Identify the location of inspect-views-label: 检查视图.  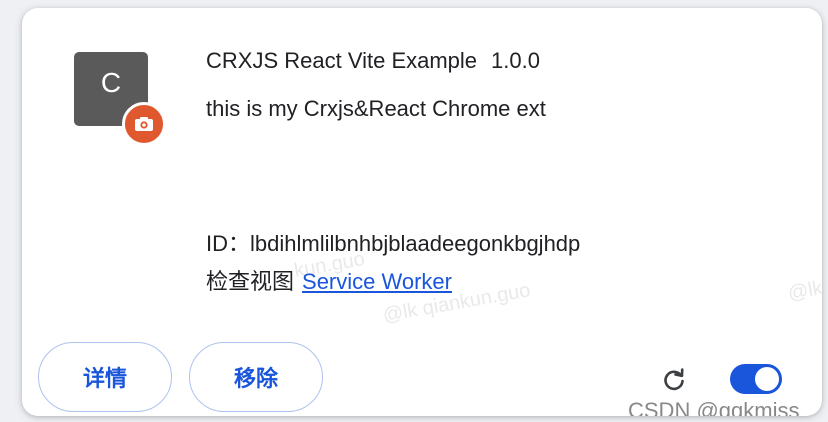
(250, 281).